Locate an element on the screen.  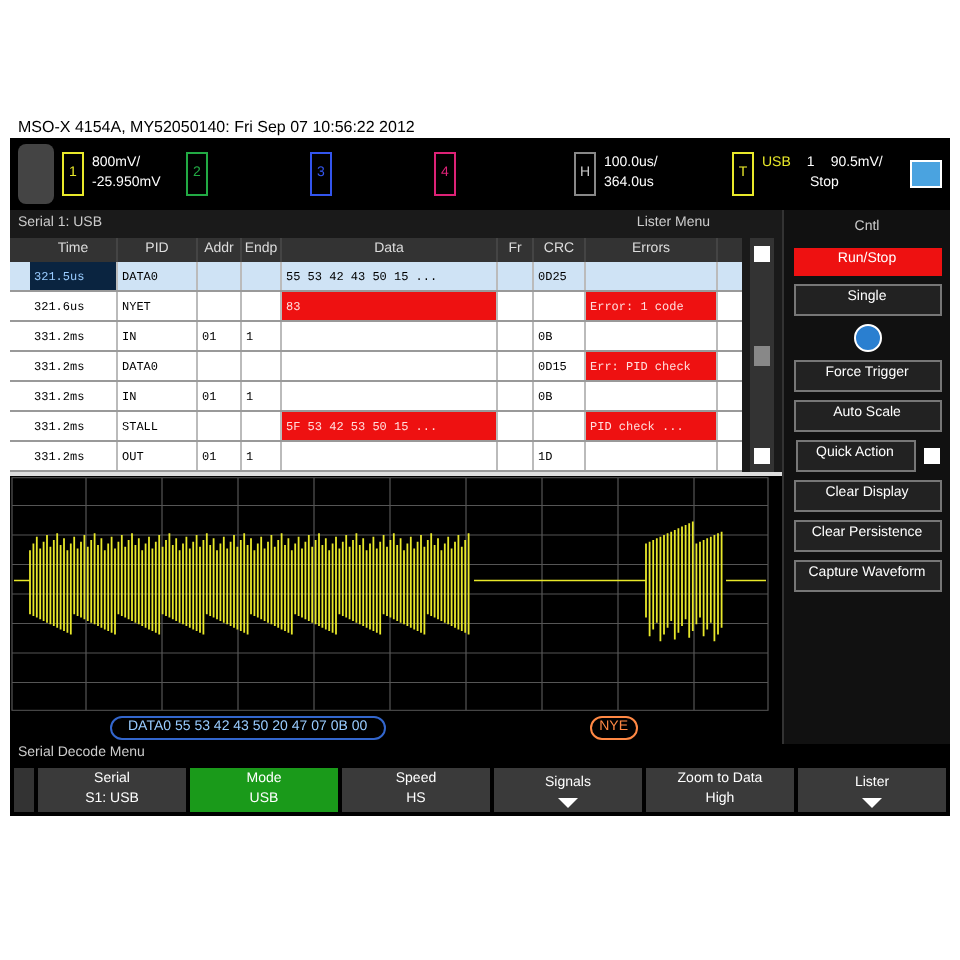
menu-key is located at coordinates (36, 174).